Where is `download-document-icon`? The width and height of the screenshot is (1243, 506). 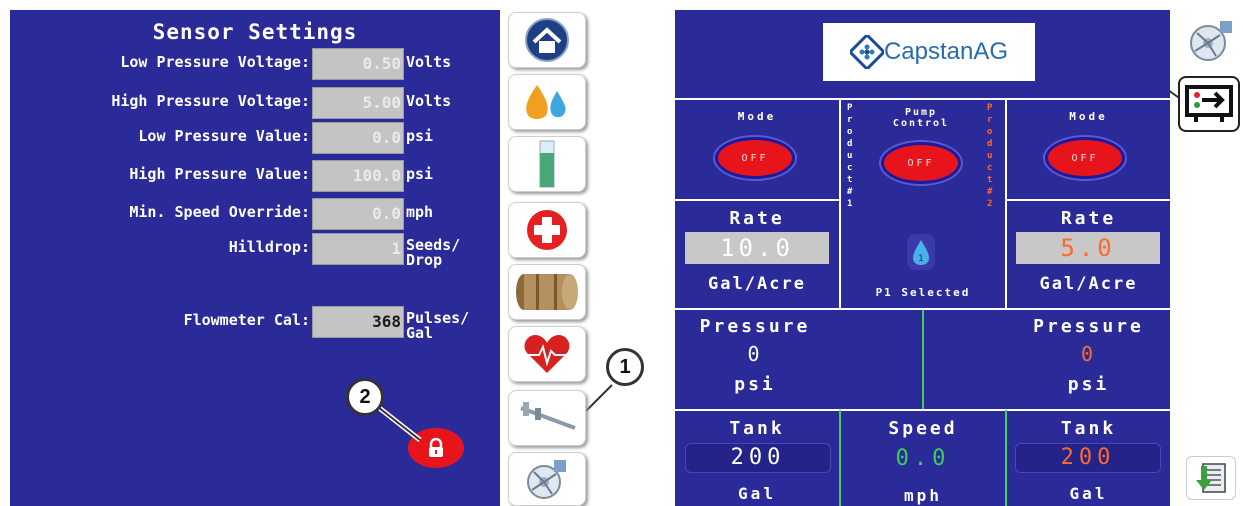
download-document-icon is located at coordinates (1211, 478).